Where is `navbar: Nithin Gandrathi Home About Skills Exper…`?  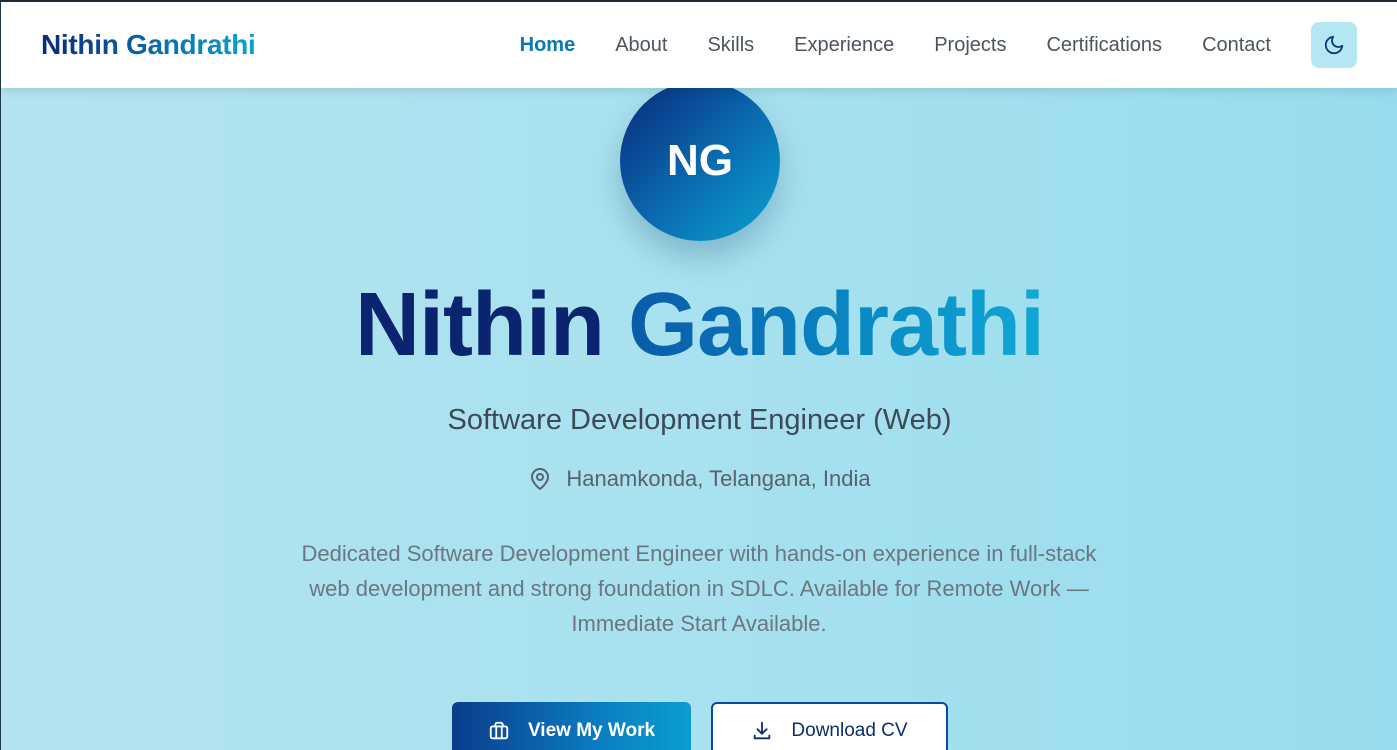
navbar: Nithin Gandrathi Home About Skills Exper… is located at coordinates (699, 44).